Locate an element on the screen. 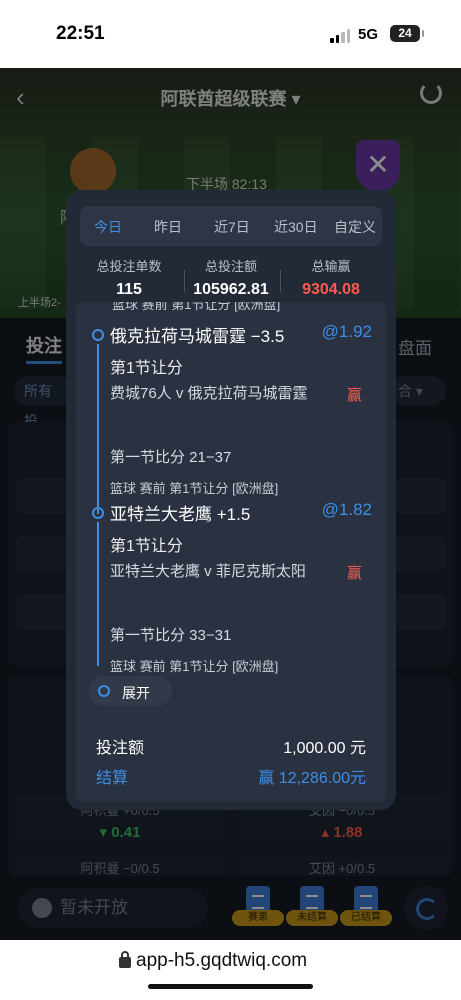  tab-7-days: 近7日 is located at coordinates (232, 227).